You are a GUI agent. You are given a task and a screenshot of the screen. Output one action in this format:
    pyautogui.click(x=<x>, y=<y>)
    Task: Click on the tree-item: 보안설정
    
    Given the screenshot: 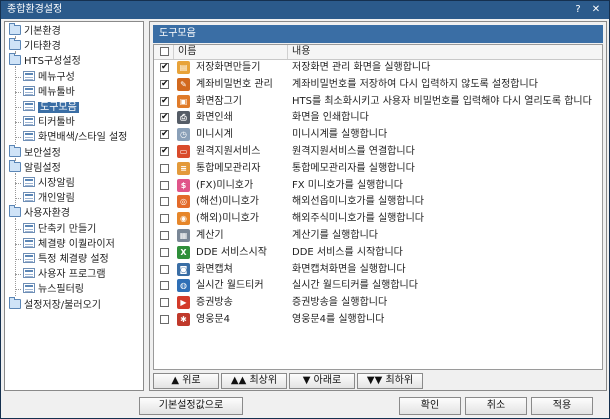 What is the action you would take?
    pyautogui.click(x=35, y=152)
    